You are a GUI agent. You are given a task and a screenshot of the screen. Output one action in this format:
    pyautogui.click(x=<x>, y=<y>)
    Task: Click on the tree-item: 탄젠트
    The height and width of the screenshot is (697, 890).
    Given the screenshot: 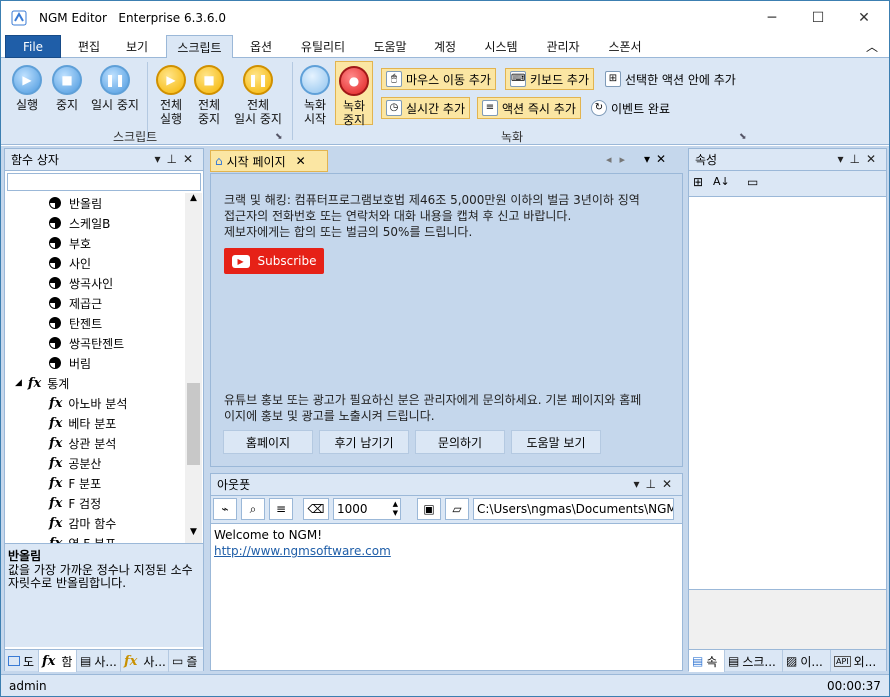 What is the action you would take?
    pyautogui.click(x=74, y=323)
    